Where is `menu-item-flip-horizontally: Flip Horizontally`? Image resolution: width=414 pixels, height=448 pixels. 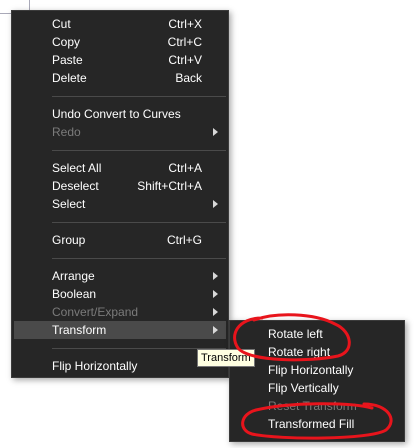 menu-item-flip-horizontally: Flip Horizontally is located at coordinates (120, 366).